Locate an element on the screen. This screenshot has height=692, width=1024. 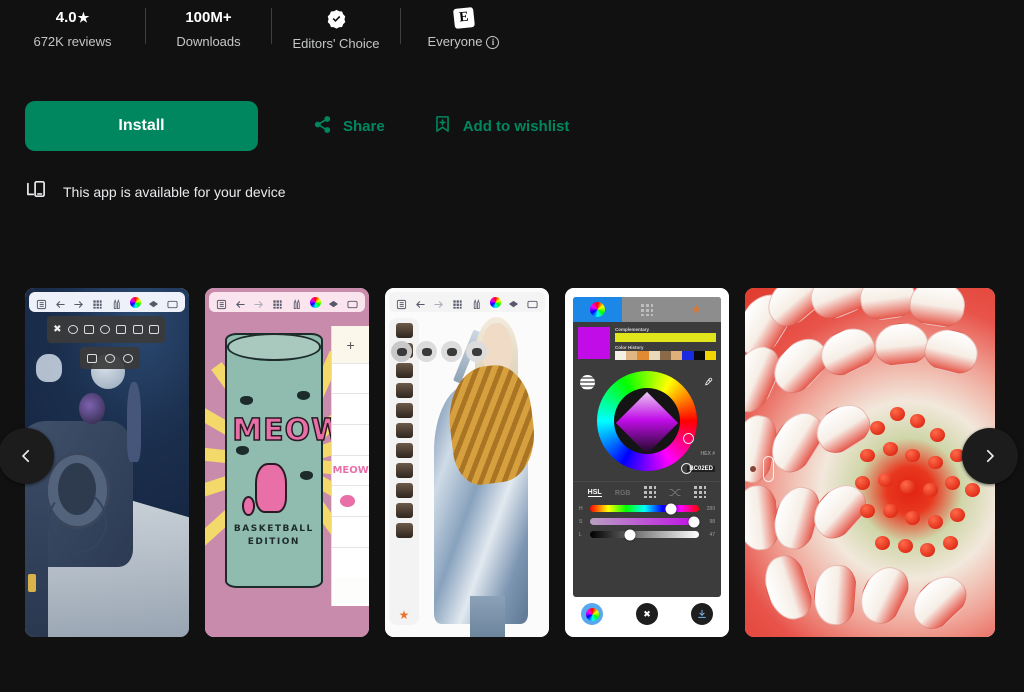
add-layer-button: + is located at coordinates (350, 344).